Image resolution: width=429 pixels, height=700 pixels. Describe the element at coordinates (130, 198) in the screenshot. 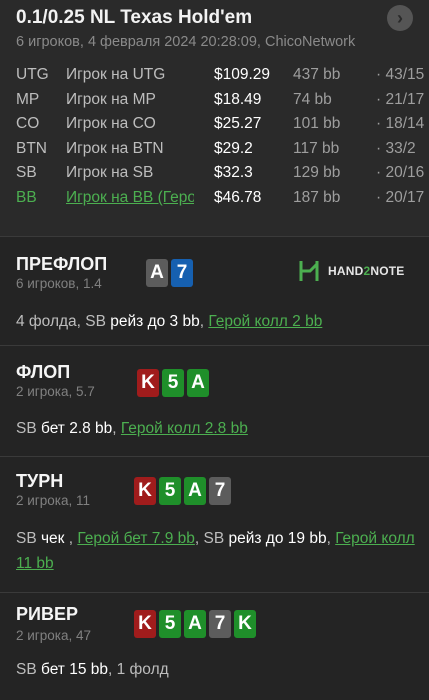

I see `player-name: Игрок на BB (Герой)` at that location.